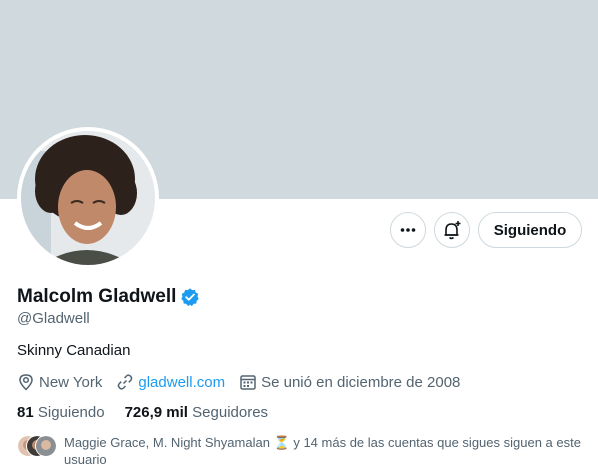 This screenshot has height=470, width=598. What do you see at coordinates (156, 412) in the screenshot?
I see `followers-count: 726,9 mil` at bounding box center [156, 412].